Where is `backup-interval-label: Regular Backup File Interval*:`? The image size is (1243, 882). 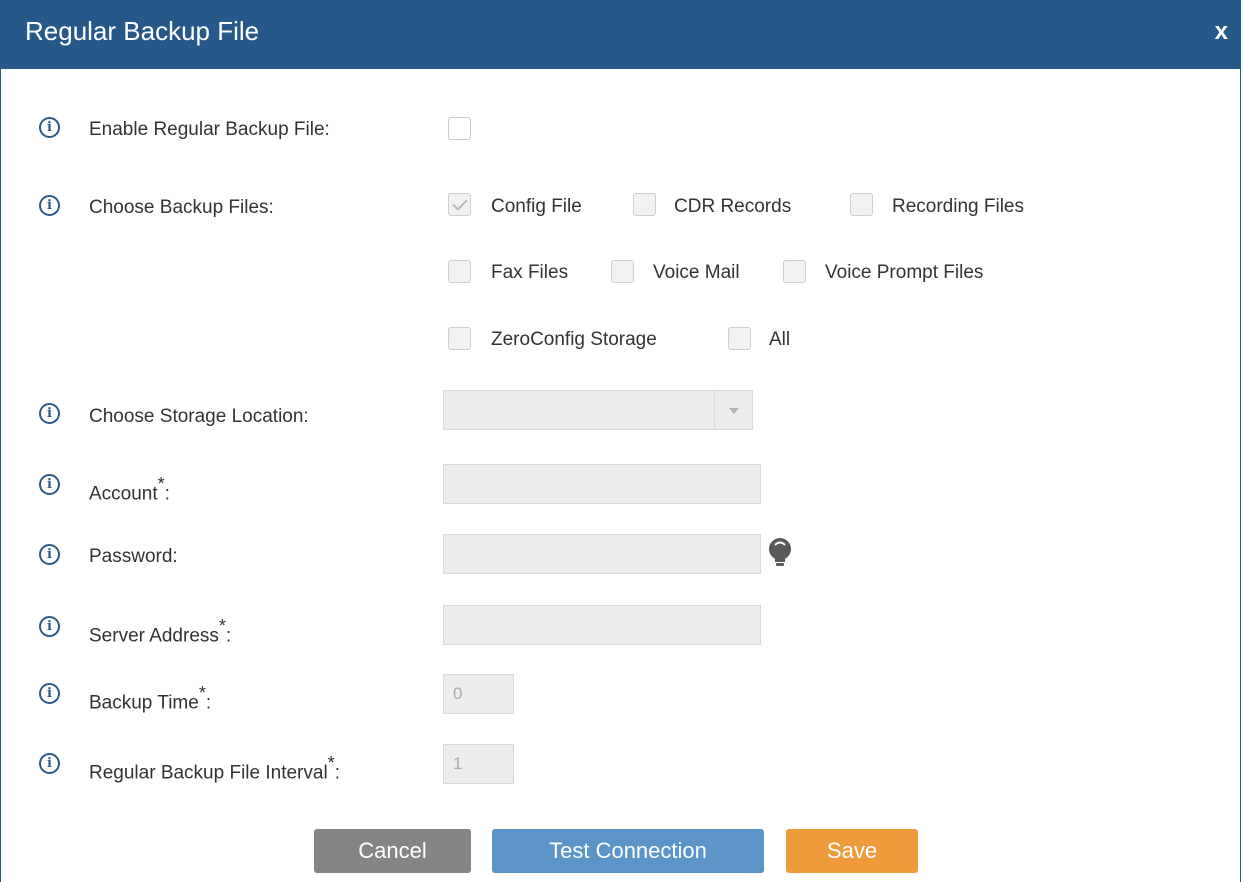 backup-interval-label: Regular Backup File Interval*: is located at coordinates (214, 768).